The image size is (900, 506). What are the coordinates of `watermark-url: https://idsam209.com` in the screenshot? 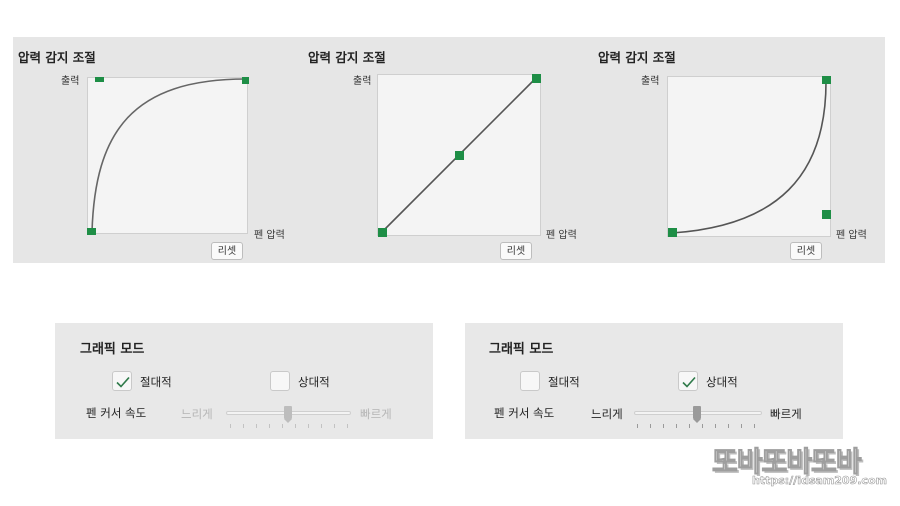 It's located at (820, 481).